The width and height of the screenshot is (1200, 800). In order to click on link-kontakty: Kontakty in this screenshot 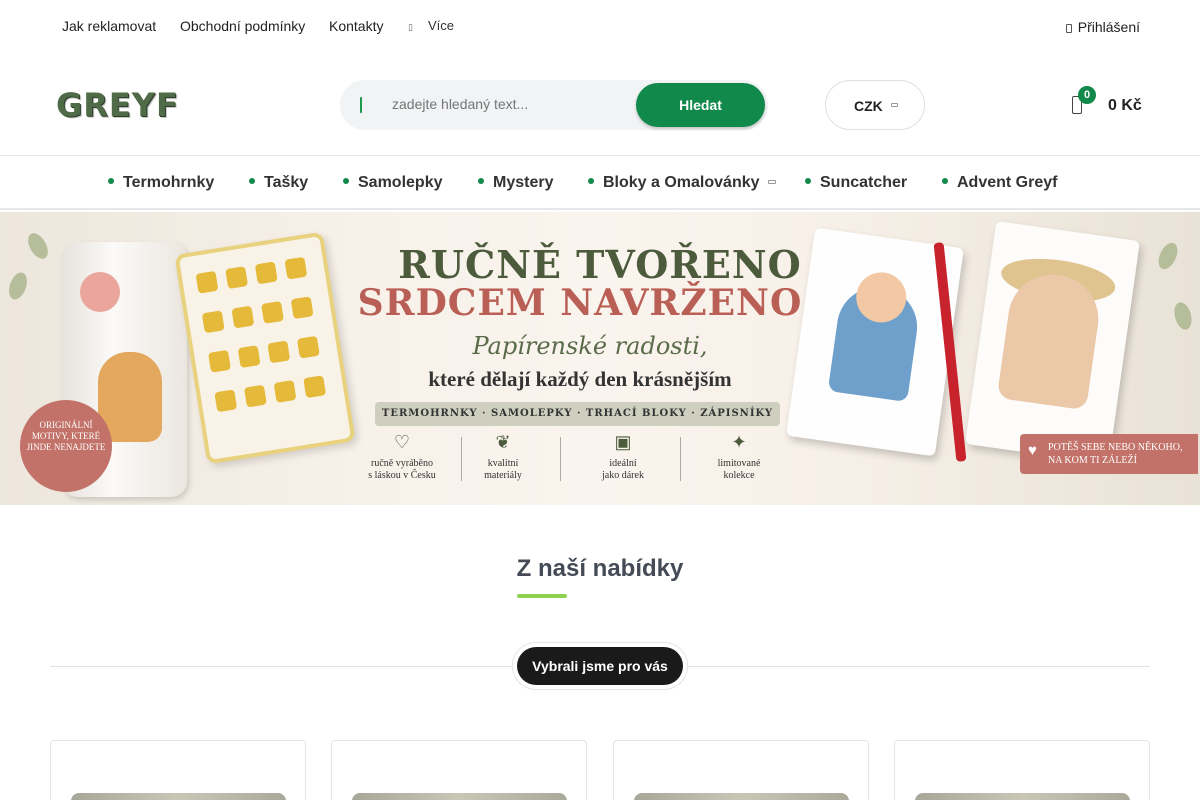, I will do `click(356, 26)`.